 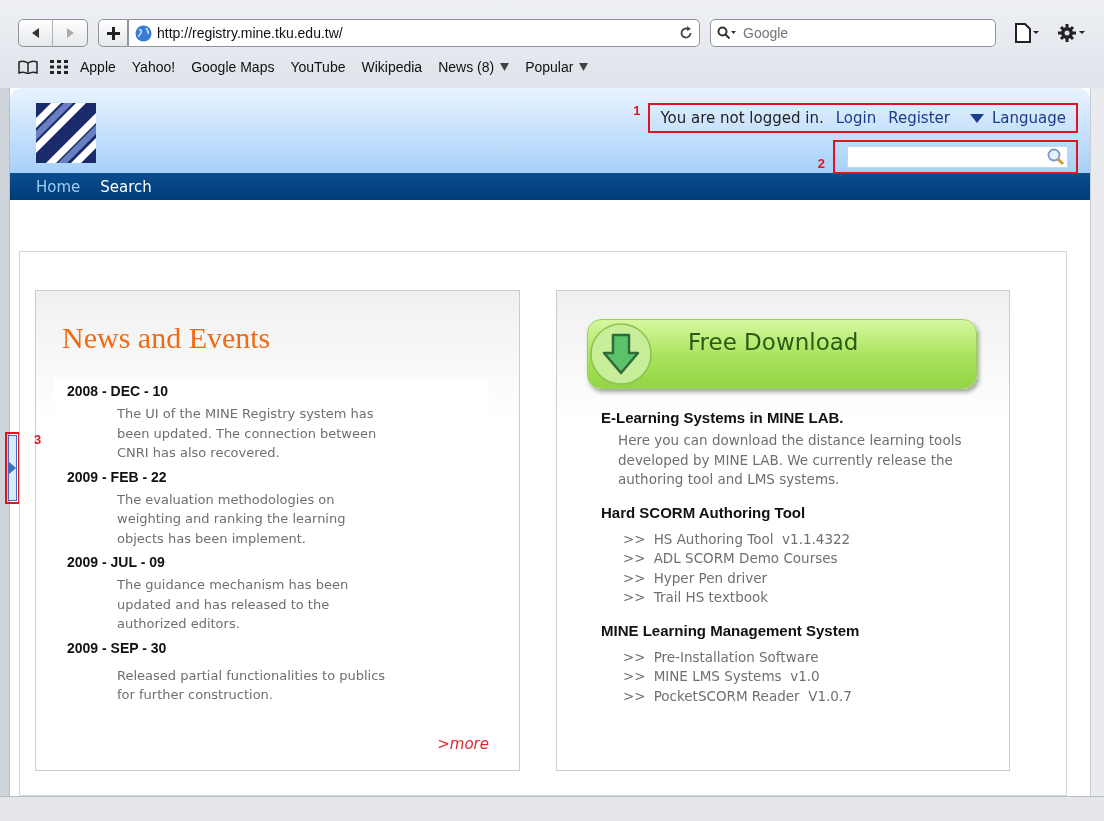 What do you see at coordinates (736, 657) in the screenshot?
I see `download-link: Pre-Installation Software` at bounding box center [736, 657].